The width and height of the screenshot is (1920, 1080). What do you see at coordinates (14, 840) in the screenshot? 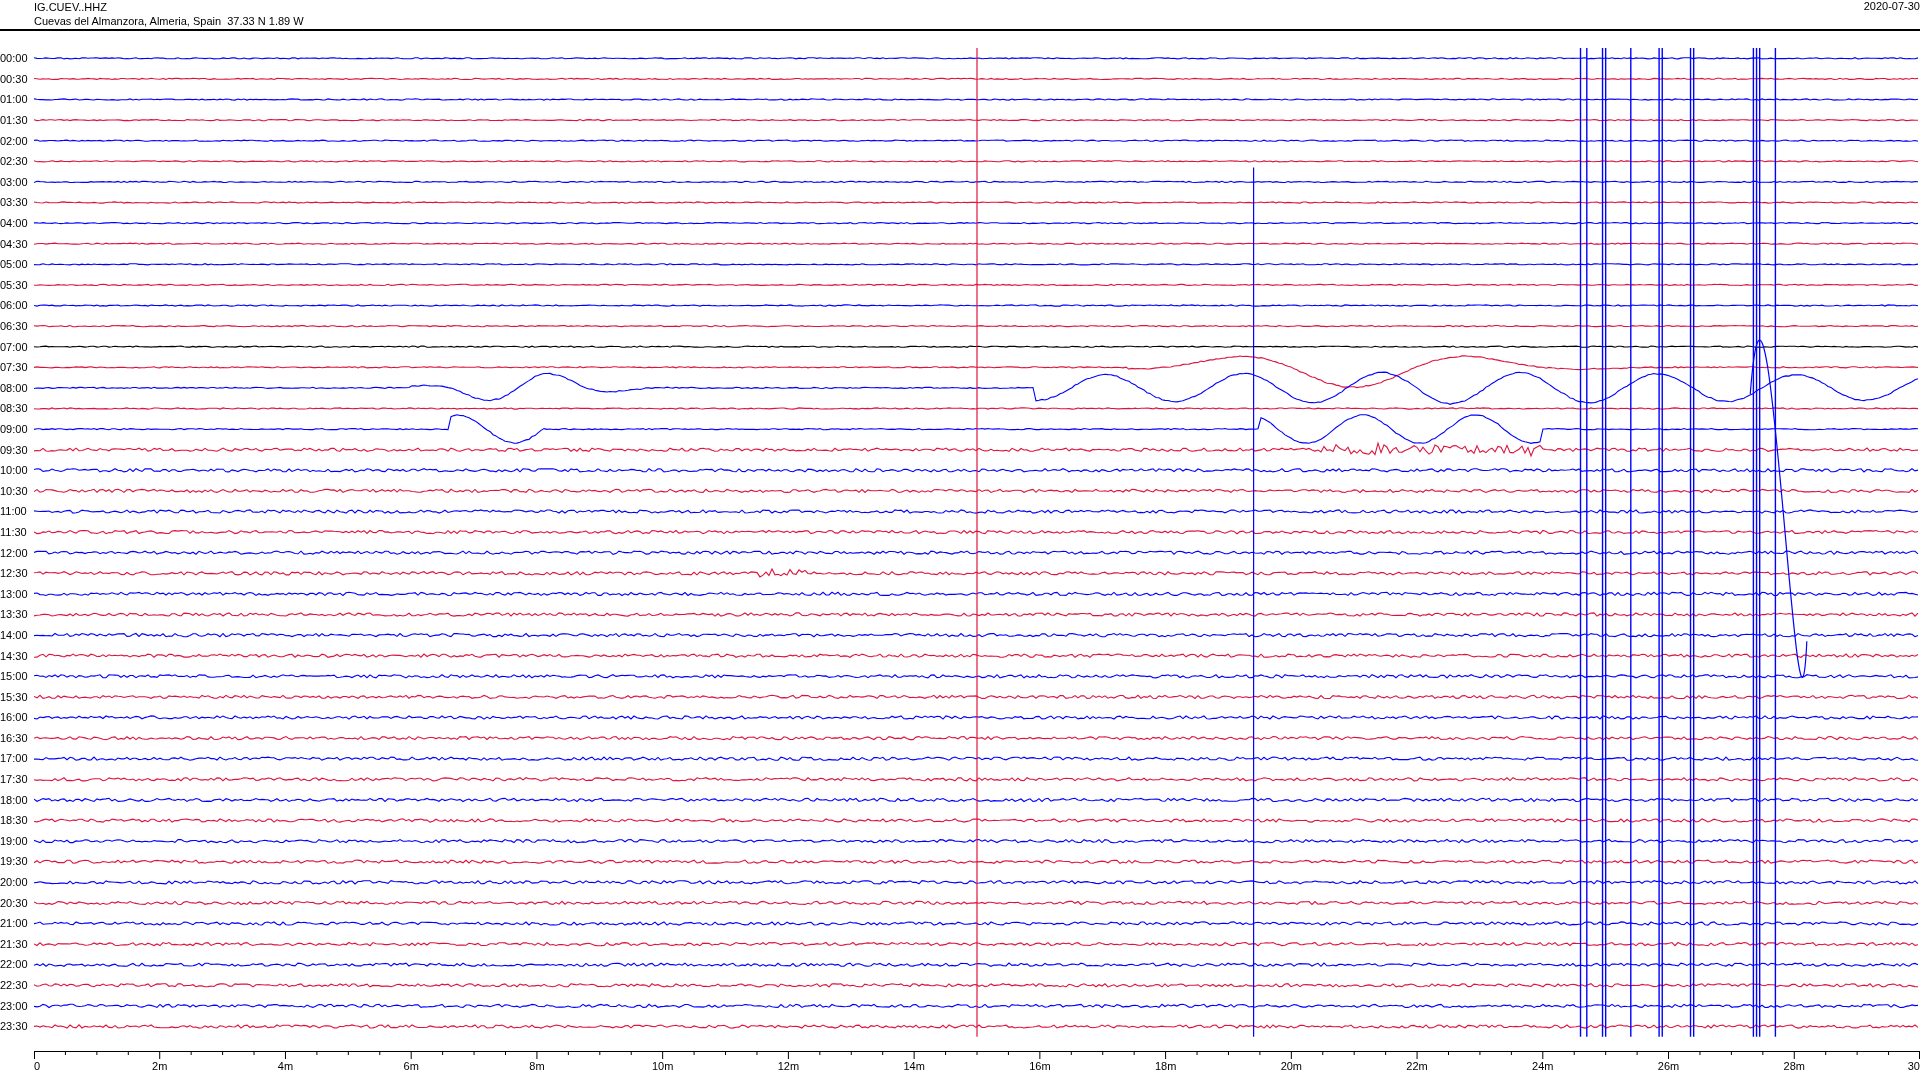
I see `hour-label: 19:00` at bounding box center [14, 840].